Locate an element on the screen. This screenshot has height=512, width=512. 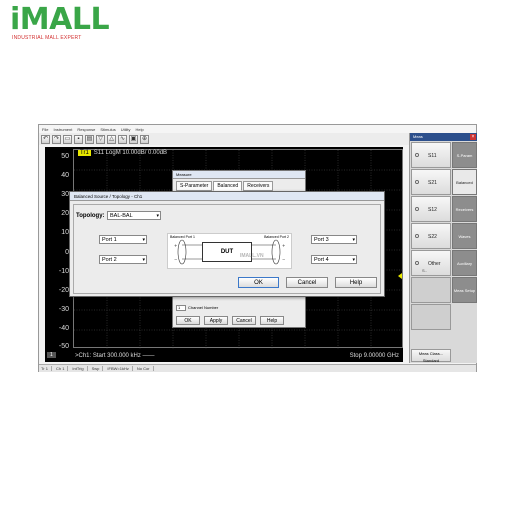
marker-icon: ▽ is located at coordinates (100, 139).